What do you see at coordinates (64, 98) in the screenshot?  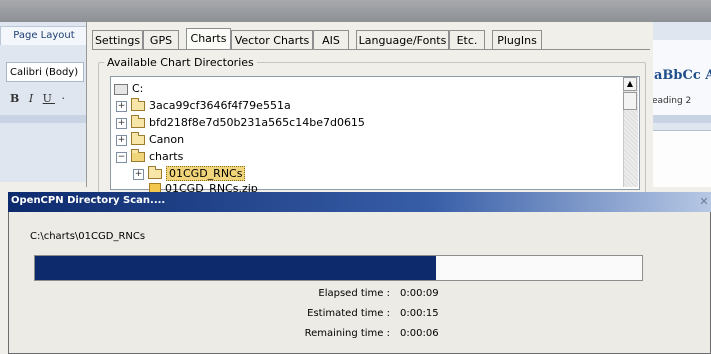 I see `underline-options-button: ·` at bounding box center [64, 98].